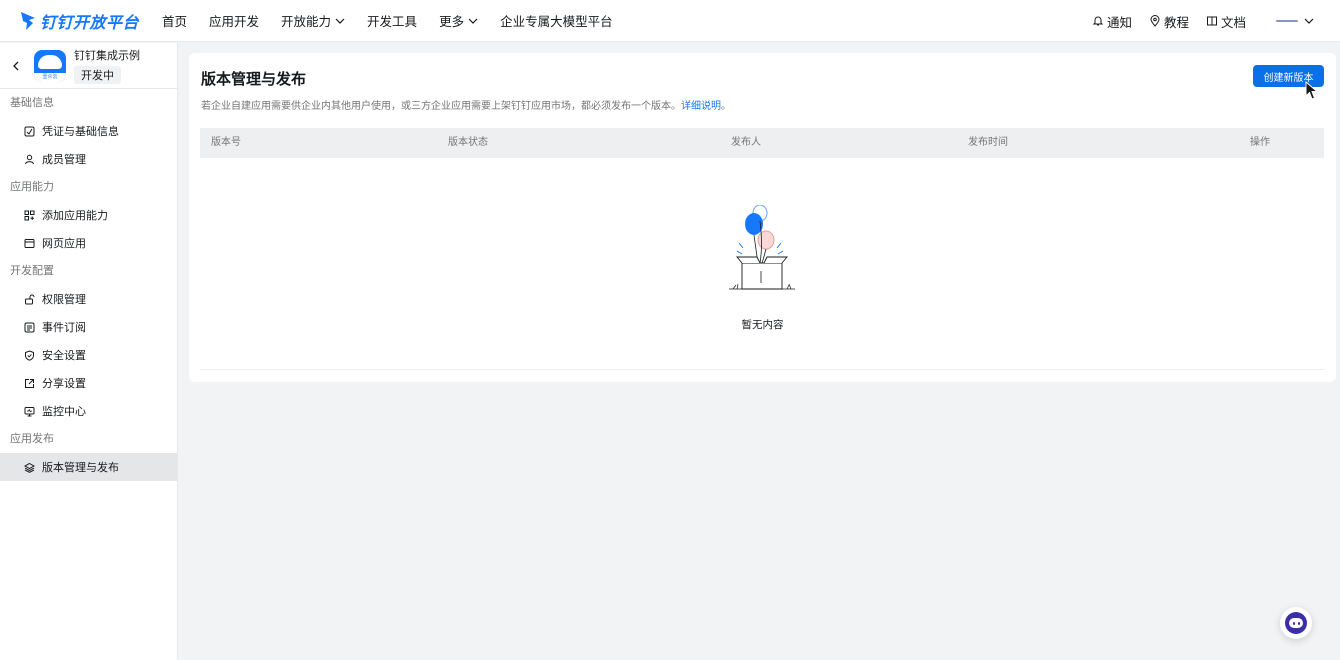  Describe the element at coordinates (1211, 21) in the screenshot. I see `book-icon` at that location.